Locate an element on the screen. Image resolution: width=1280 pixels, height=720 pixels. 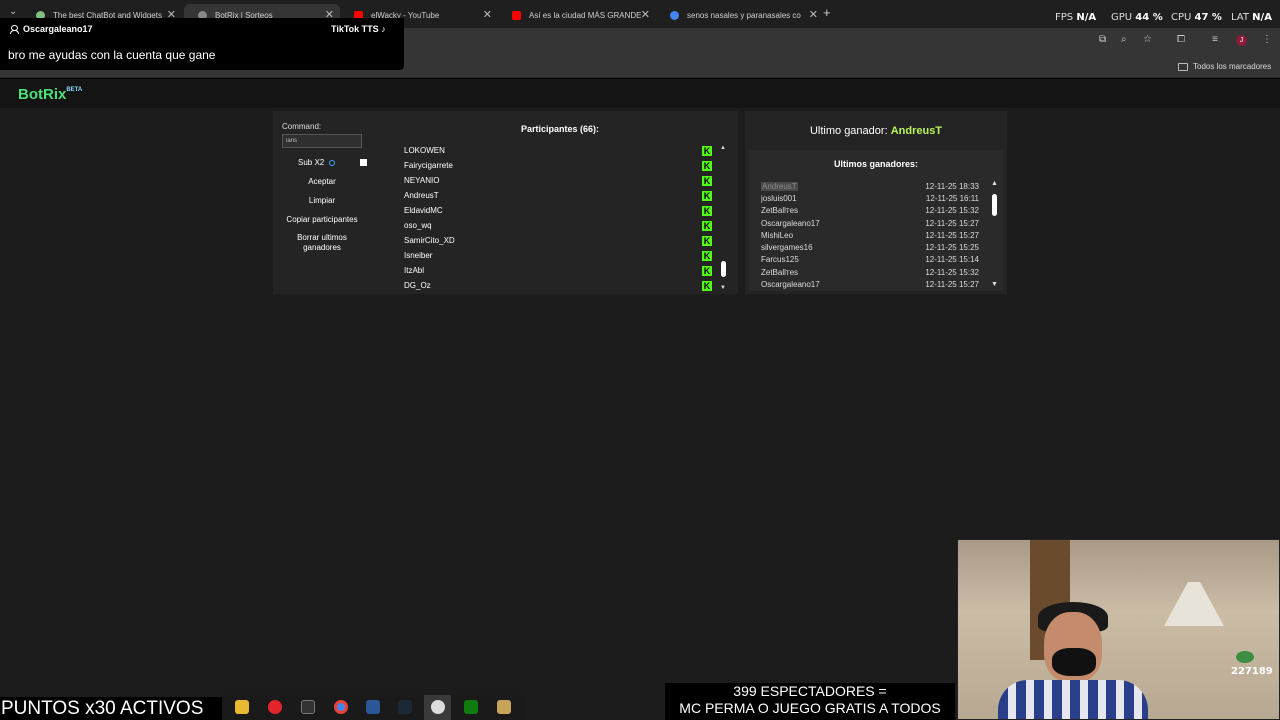
winner-row: AndreusT 12-11-25 18:33 is located at coordinates (870, 186).